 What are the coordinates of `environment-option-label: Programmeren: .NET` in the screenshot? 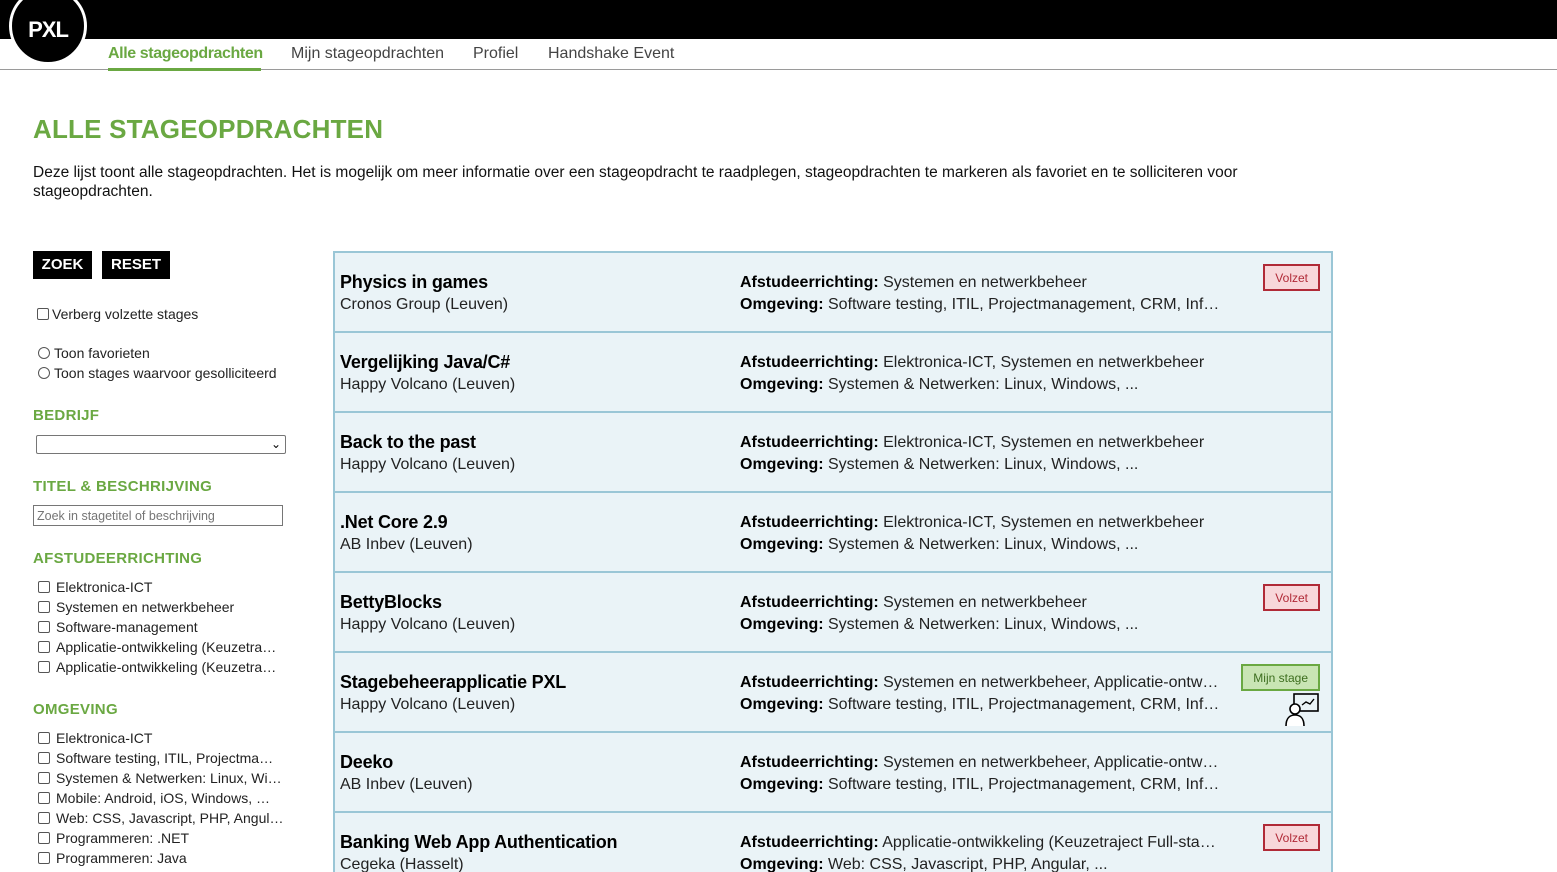 It's located at (123, 838).